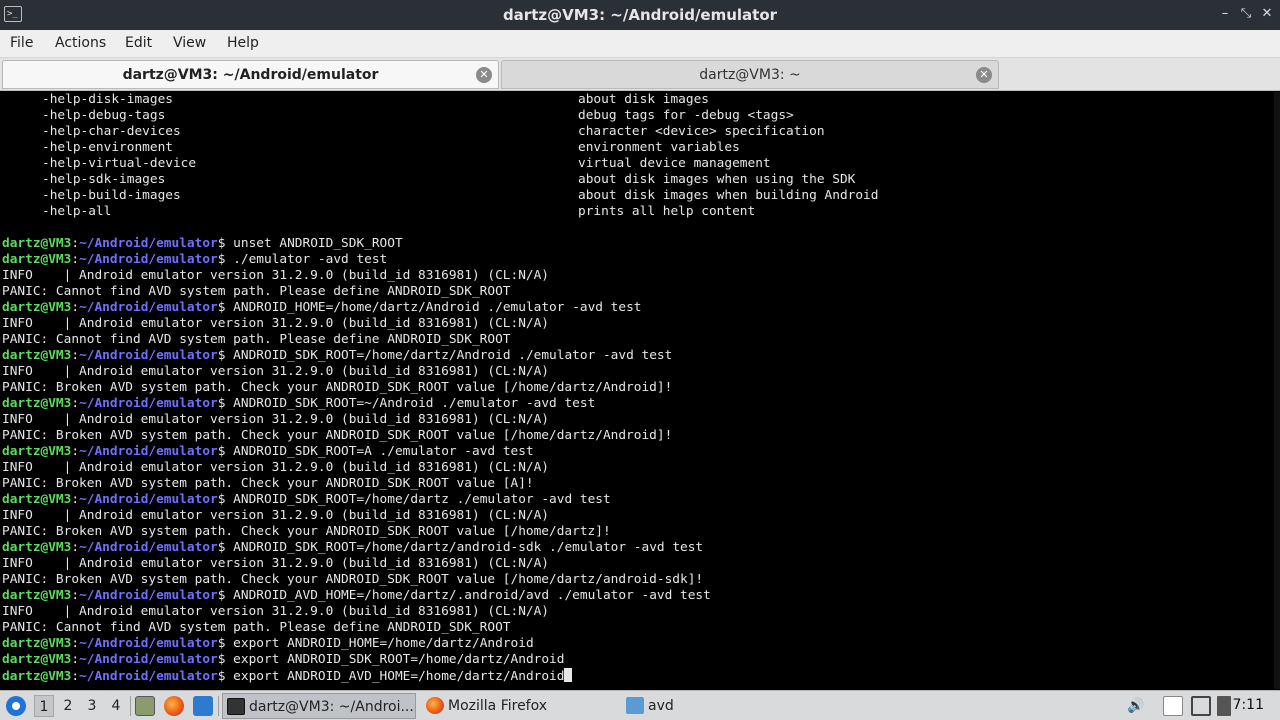 This screenshot has width=1280, height=720. I want to click on task-avd-folder: avd, so click(712, 706).